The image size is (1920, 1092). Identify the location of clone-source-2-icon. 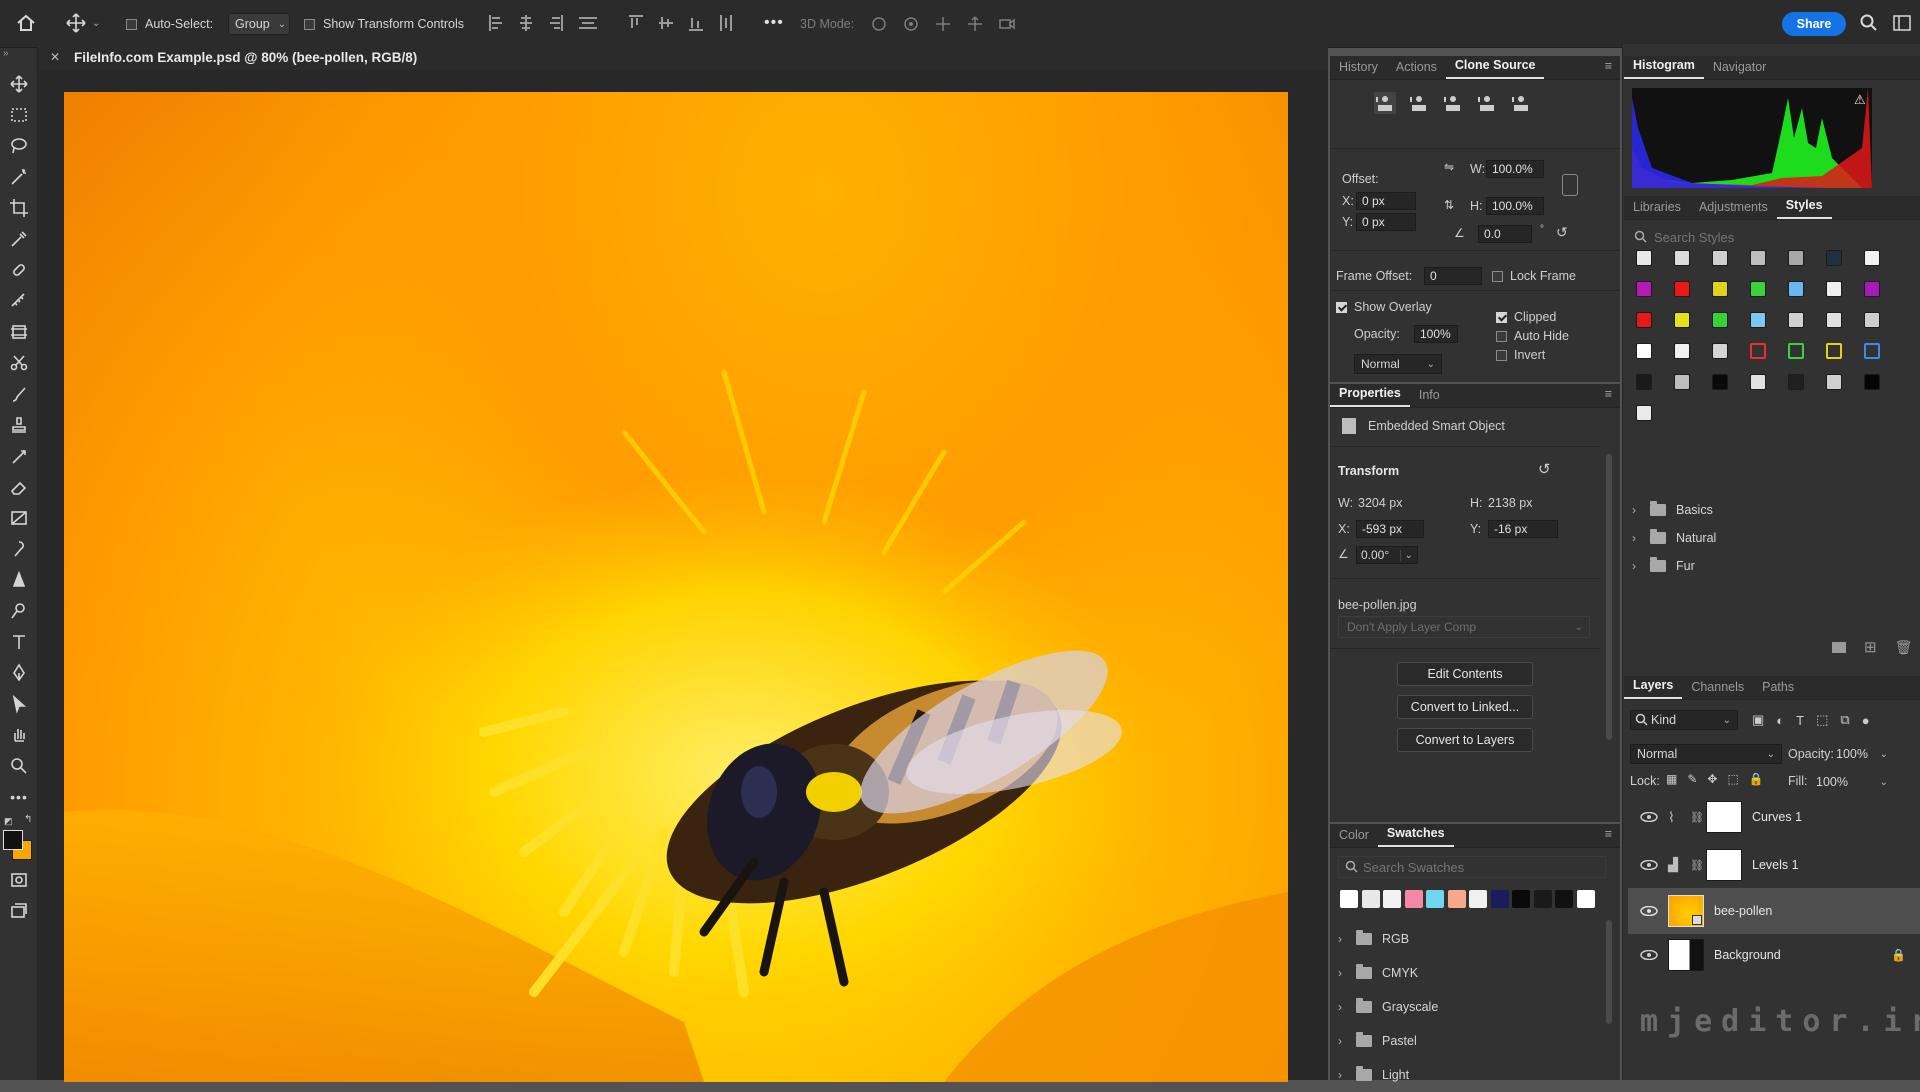
(1419, 103).